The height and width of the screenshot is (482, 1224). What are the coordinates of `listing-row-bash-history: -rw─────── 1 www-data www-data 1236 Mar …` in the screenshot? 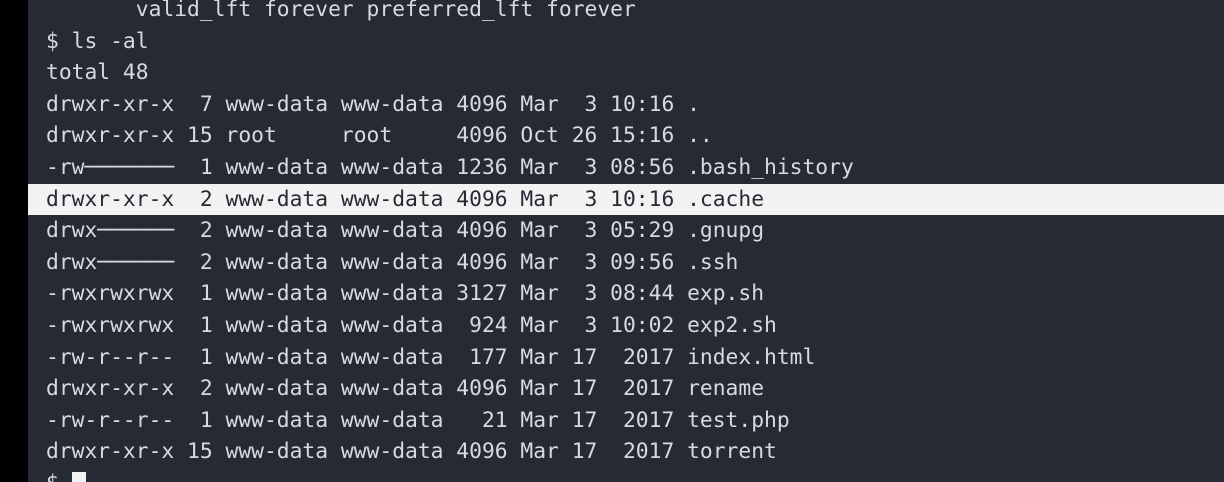 It's located at (450, 167).